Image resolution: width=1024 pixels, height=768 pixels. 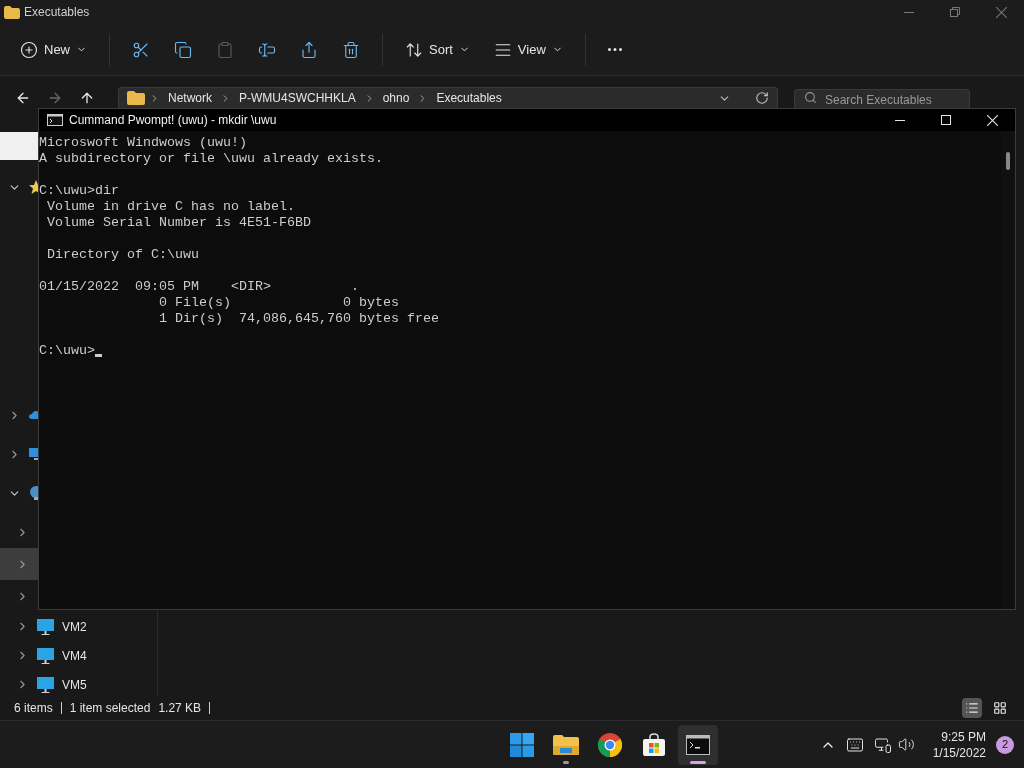 What do you see at coordinates (469, 98) in the screenshot?
I see `breadcrumb-item: Executables` at bounding box center [469, 98].